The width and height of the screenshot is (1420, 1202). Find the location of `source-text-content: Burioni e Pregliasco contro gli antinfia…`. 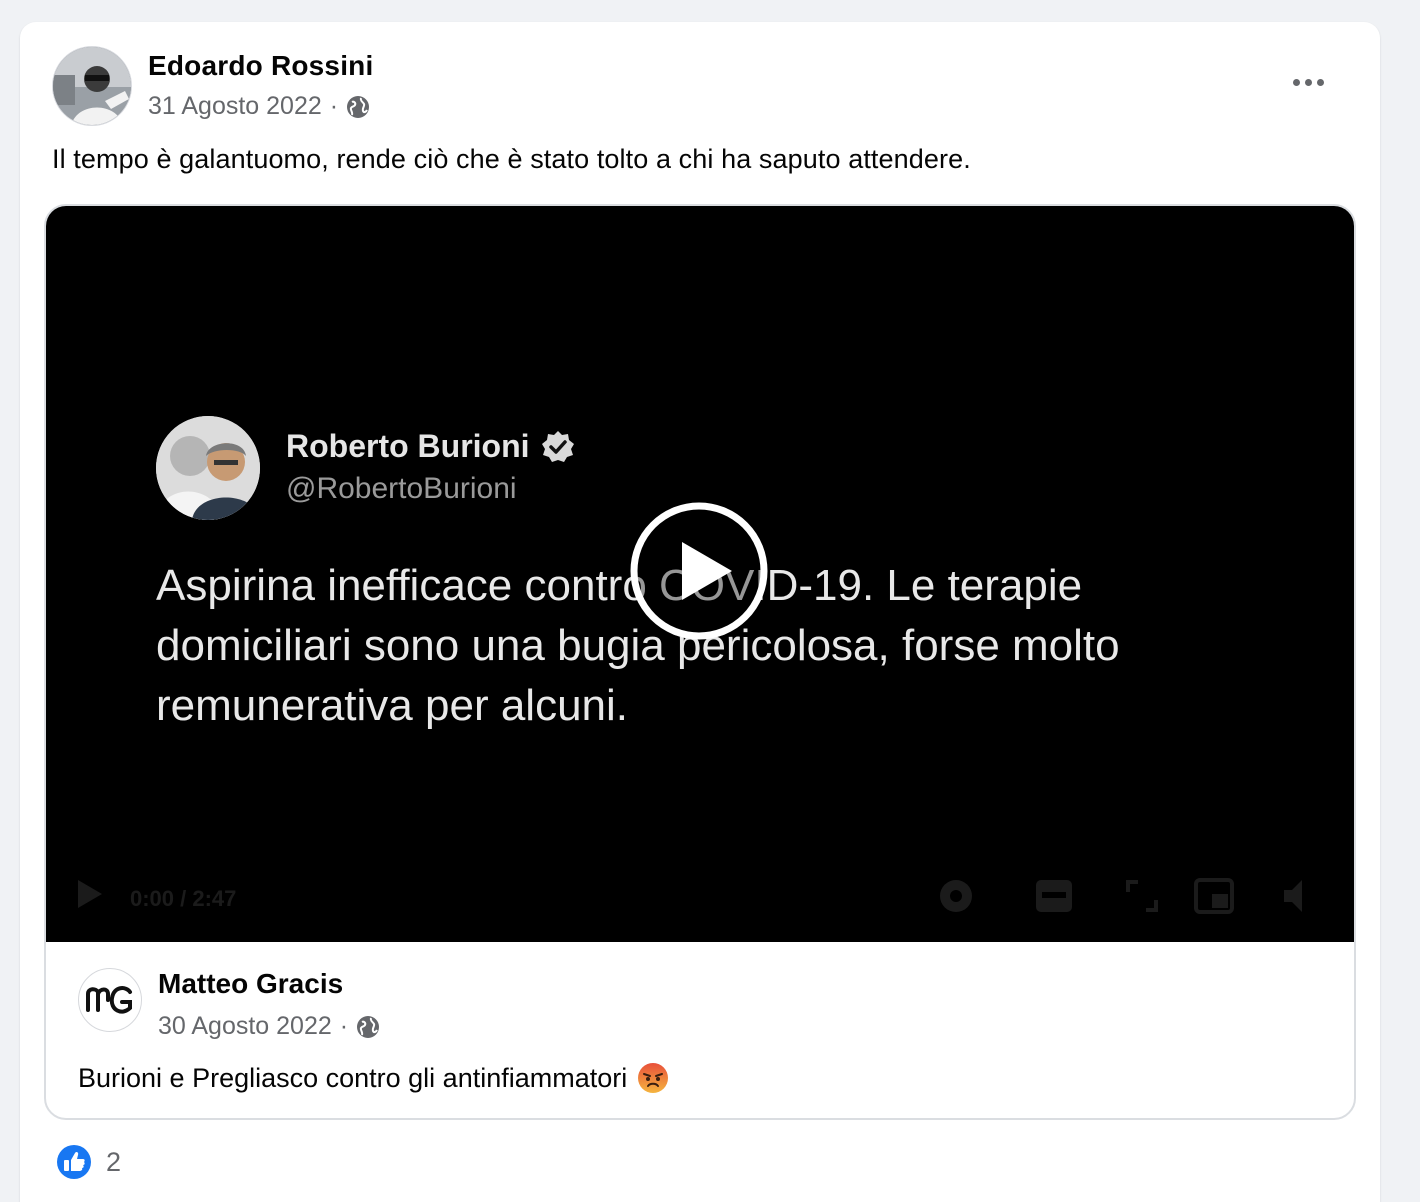

source-text-content: Burioni e Pregliasco contro gli antinfia… is located at coordinates (353, 1077).